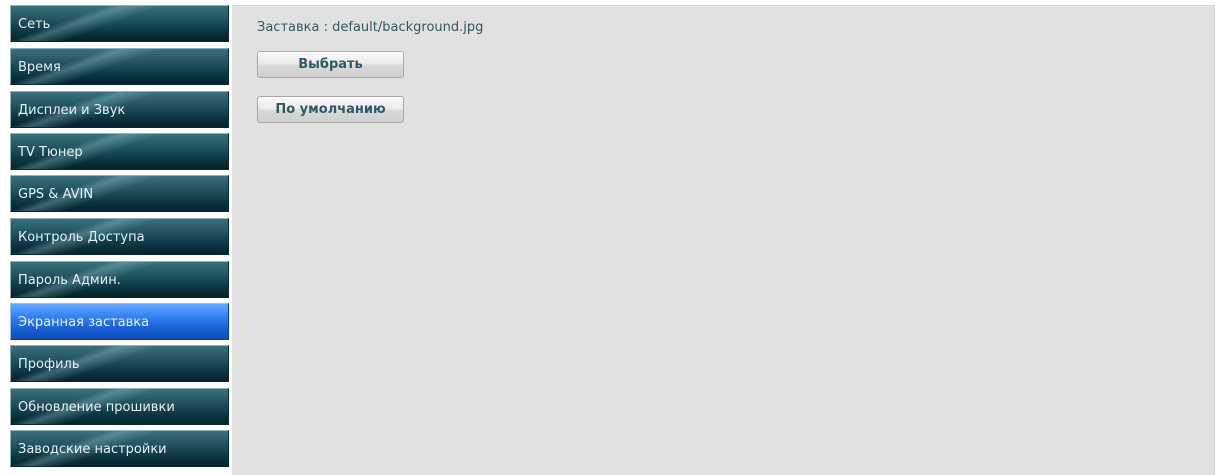  I want to click on choose-button: Выбрать, so click(330, 64).